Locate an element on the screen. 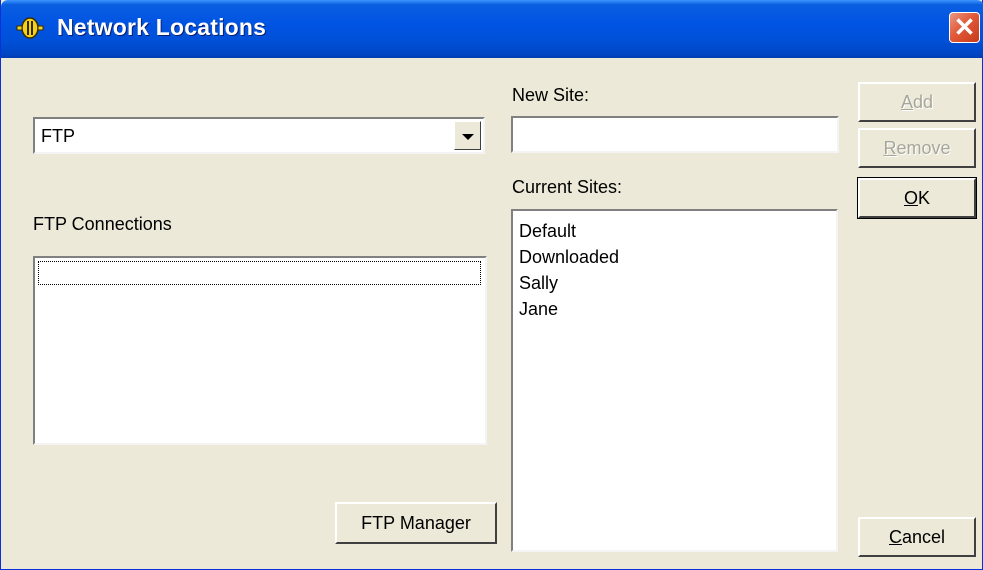 The image size is (983, 570). add-button-mnemonic: A is located at coordinates (906, 102).